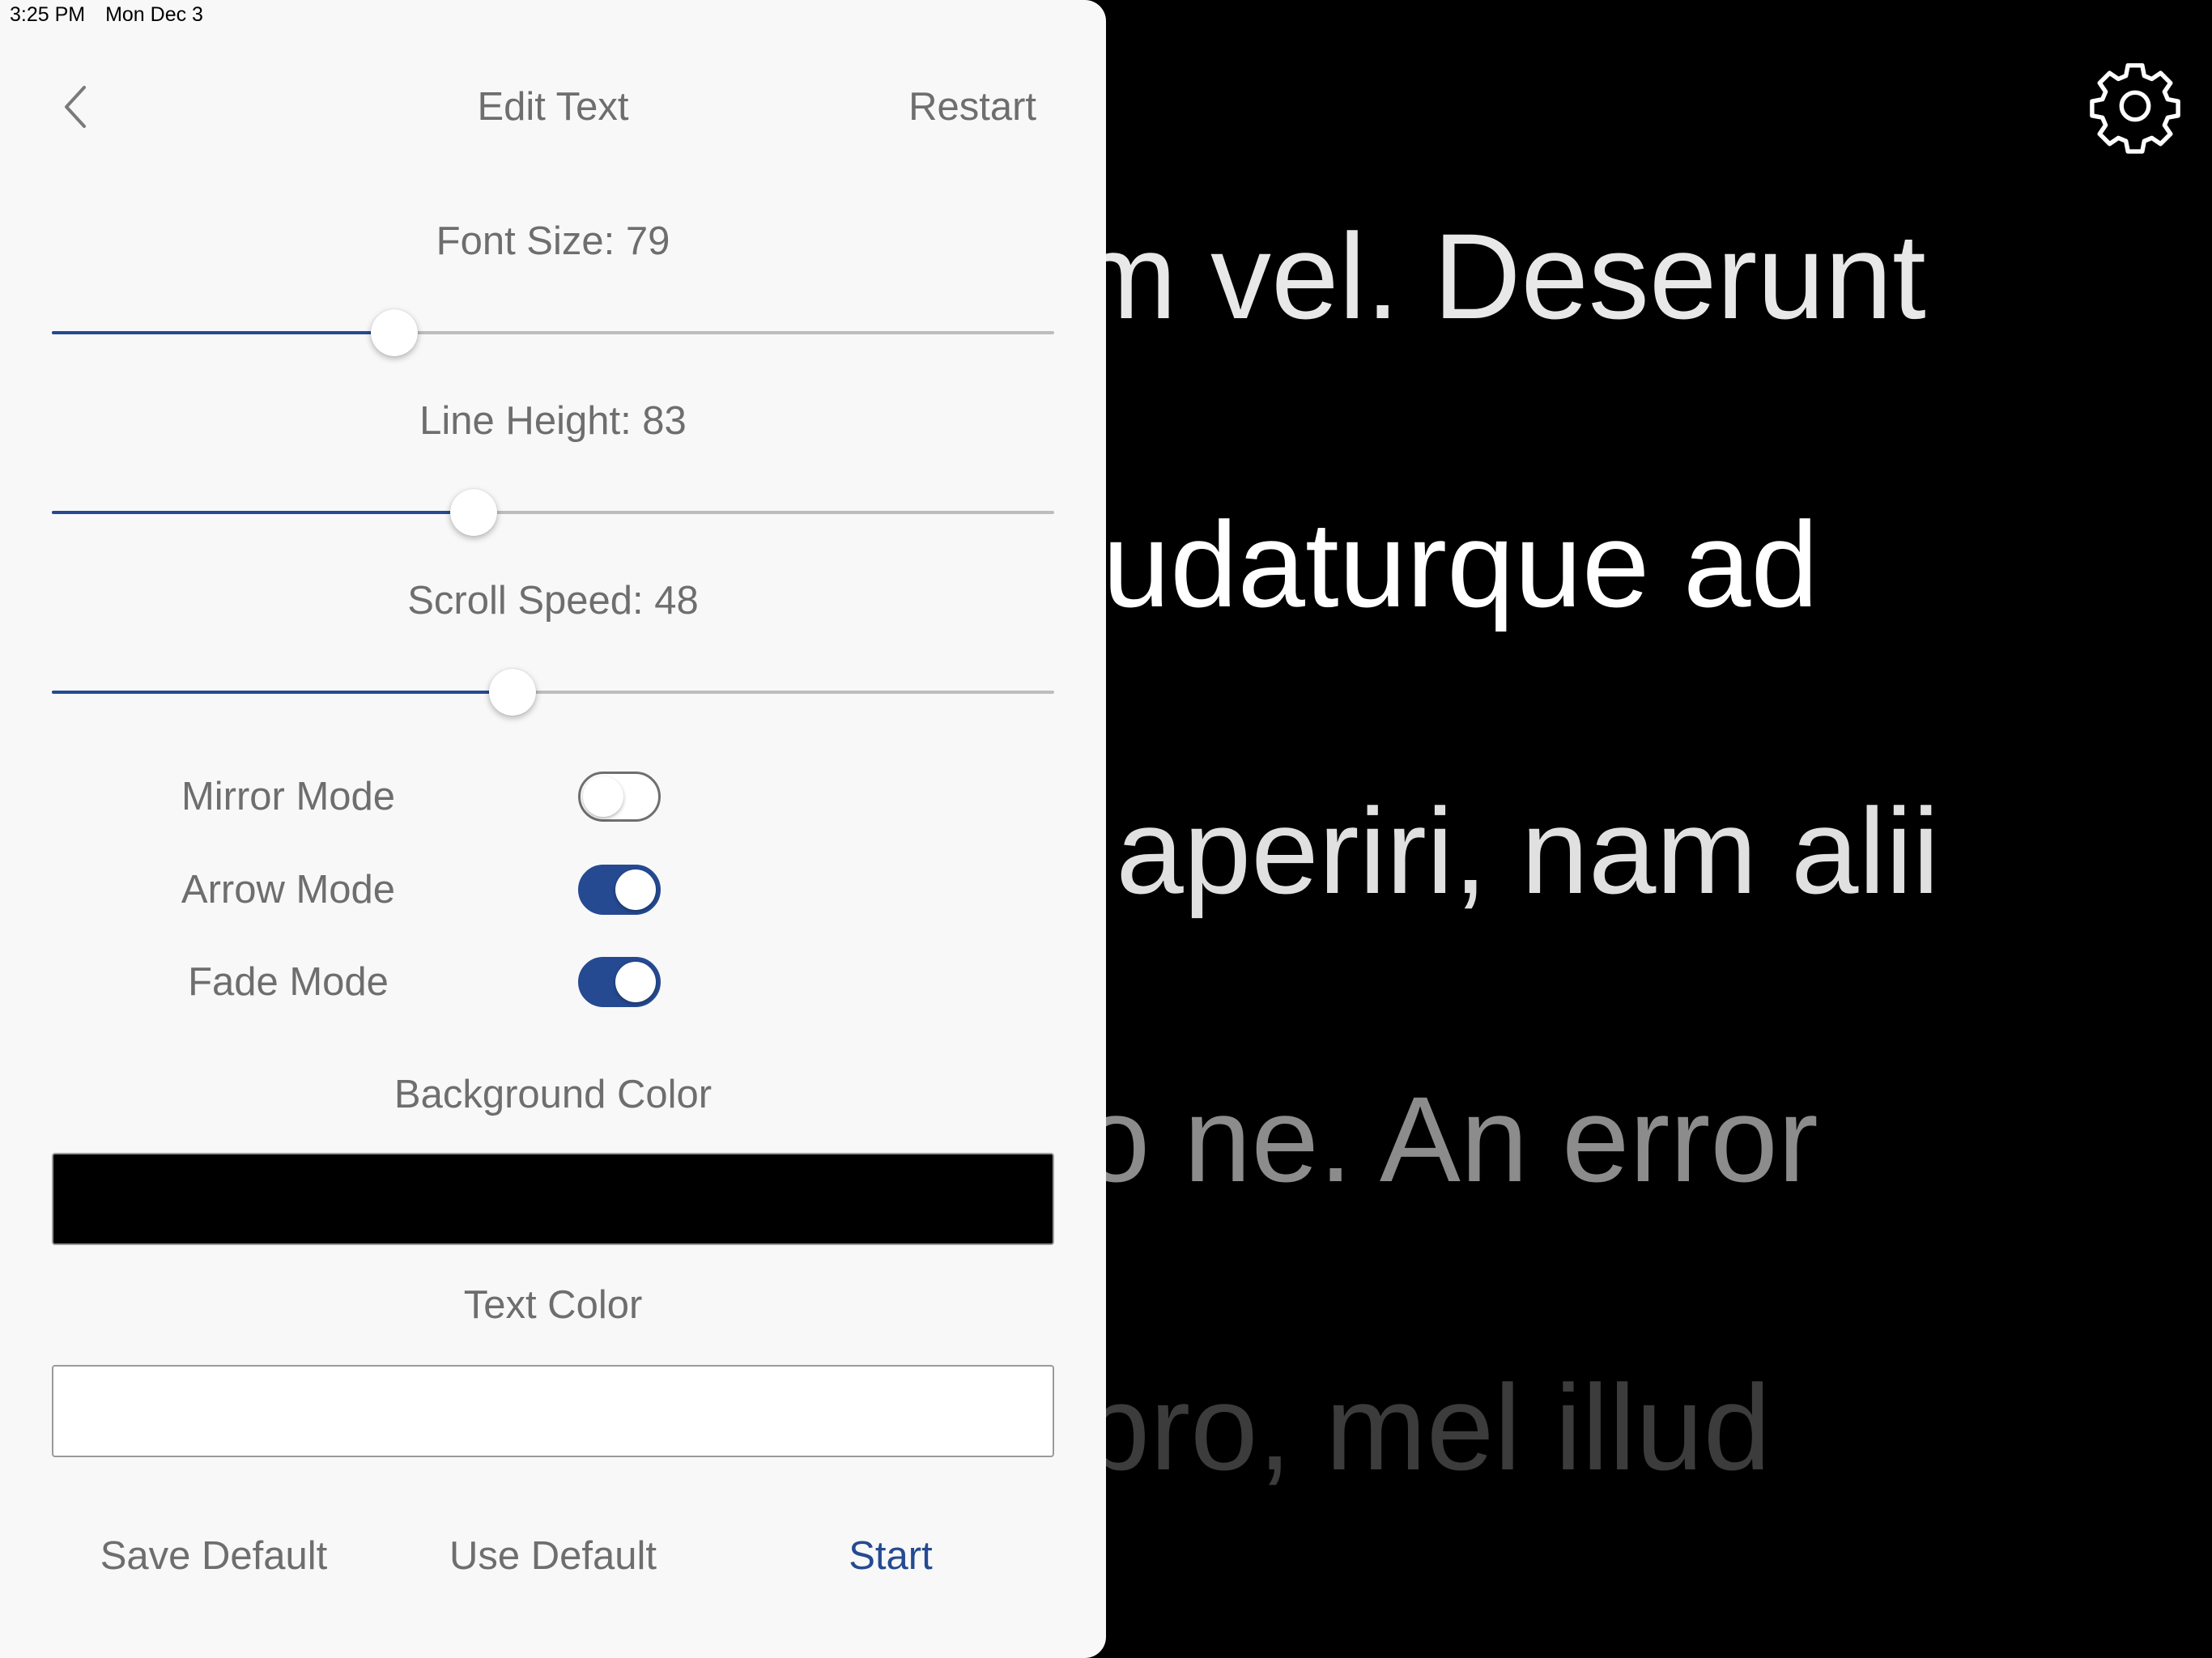 This screenshot has height=1658, width=2212. I want to click on scroll-speed-label: Scroll Speed: 48, so click(553, 601).